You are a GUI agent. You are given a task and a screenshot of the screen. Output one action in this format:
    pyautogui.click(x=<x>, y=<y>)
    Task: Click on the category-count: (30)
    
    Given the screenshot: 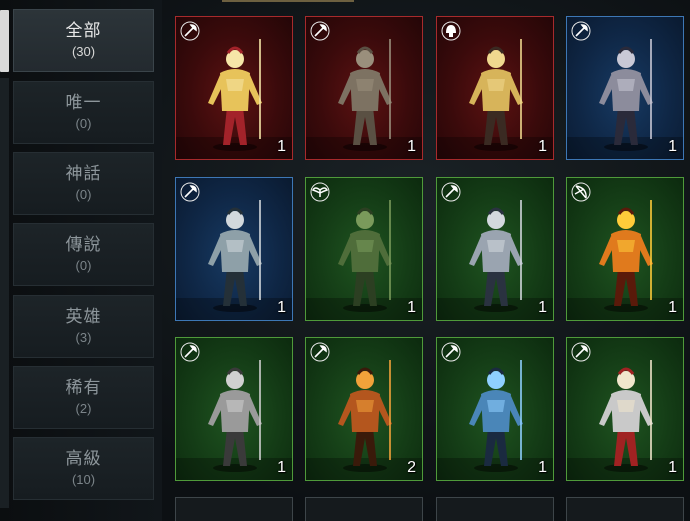 What is the action you would take?
    pyautogui.click(x=83, y=51)
    